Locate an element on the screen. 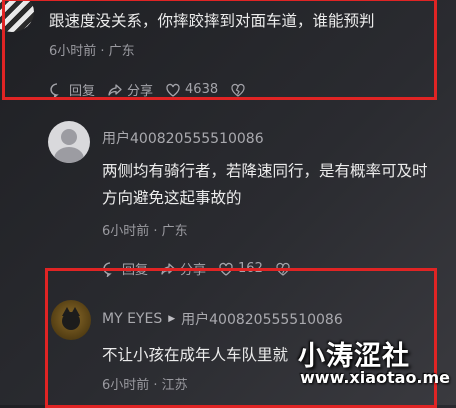  comment-text: 跟速度没关系，你摔跤摔到对面车道，谁能预判 is located at coordinates (212, 21).